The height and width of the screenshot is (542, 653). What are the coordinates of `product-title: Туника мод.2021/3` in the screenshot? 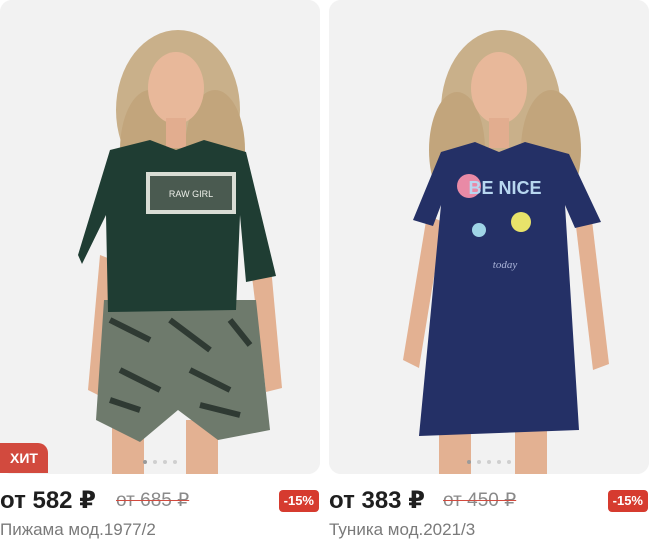 It's located at (402, 530).